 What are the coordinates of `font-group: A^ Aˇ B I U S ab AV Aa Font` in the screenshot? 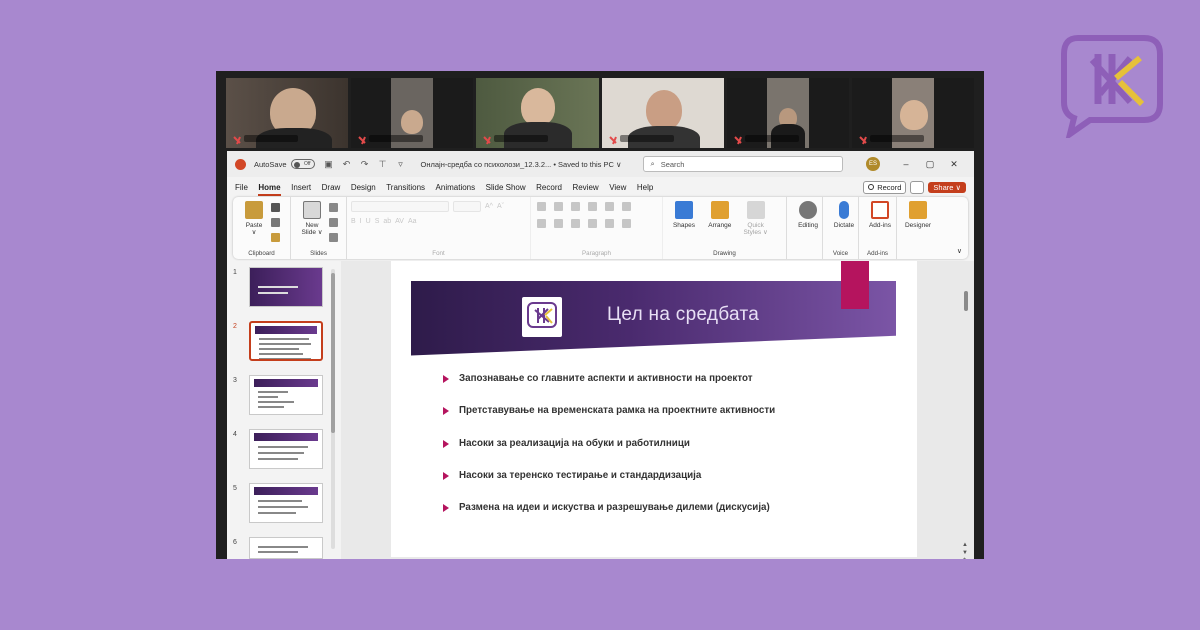 It's located at (439, 228).